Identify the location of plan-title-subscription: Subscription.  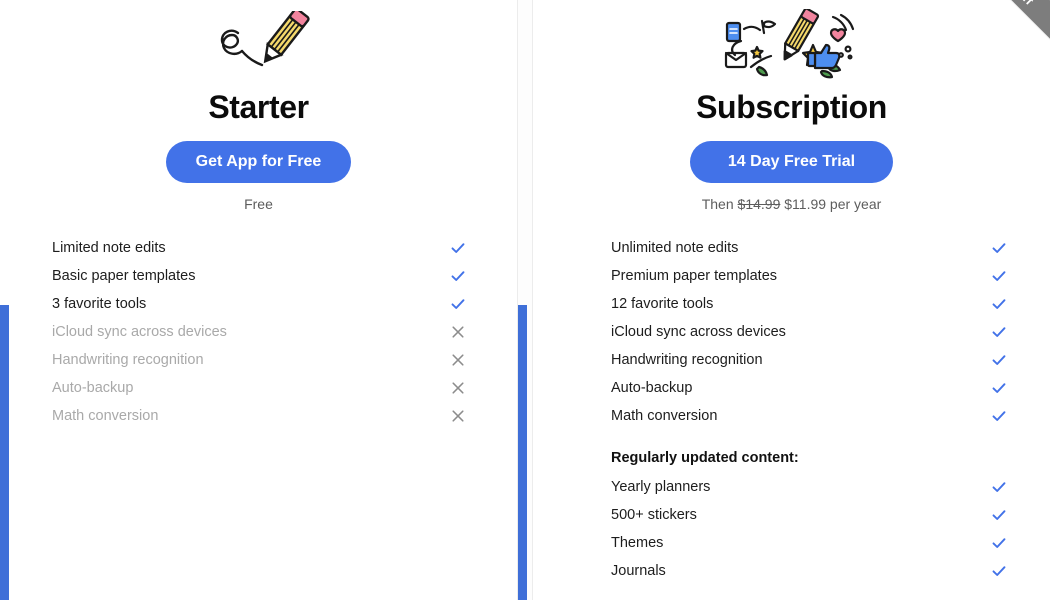
(791, 107).